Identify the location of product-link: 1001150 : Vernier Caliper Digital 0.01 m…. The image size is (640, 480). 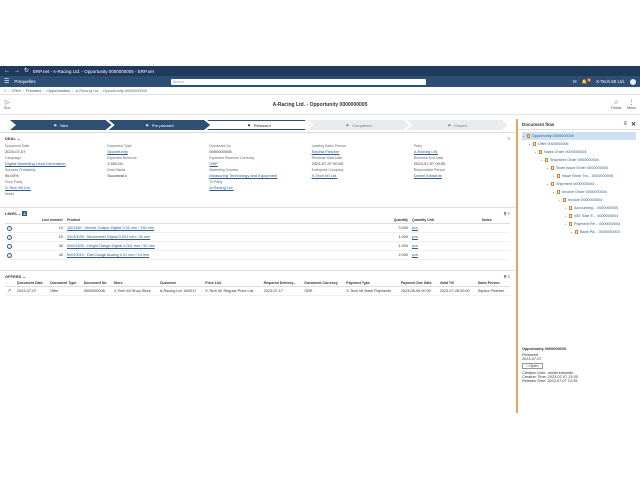
(222, 228).